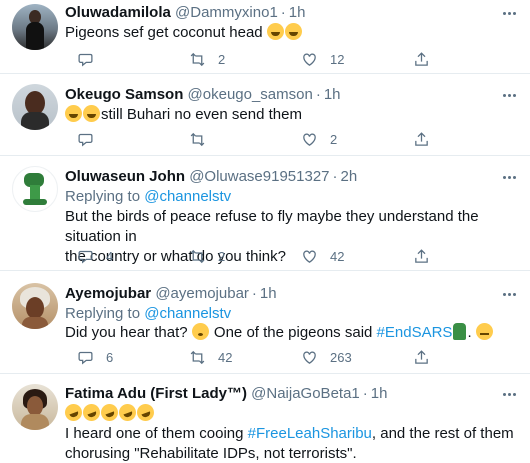 This screenshot has height=463, width=530. I want to click on like-count: 42, so click(337, 256).